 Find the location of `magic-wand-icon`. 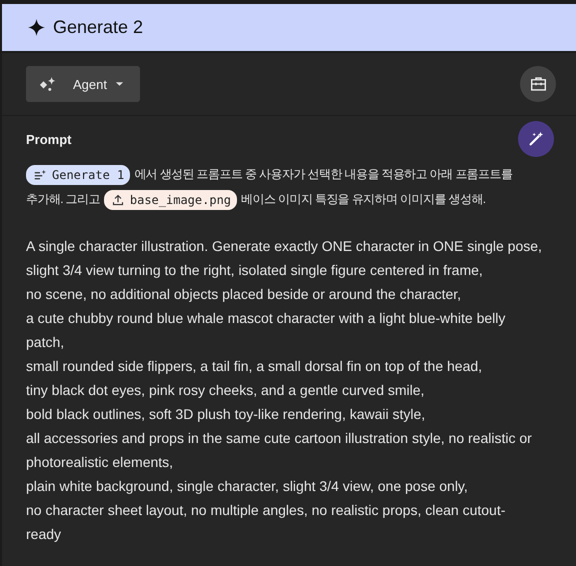

magic-wand-icon is located at coordinates (536, 139).